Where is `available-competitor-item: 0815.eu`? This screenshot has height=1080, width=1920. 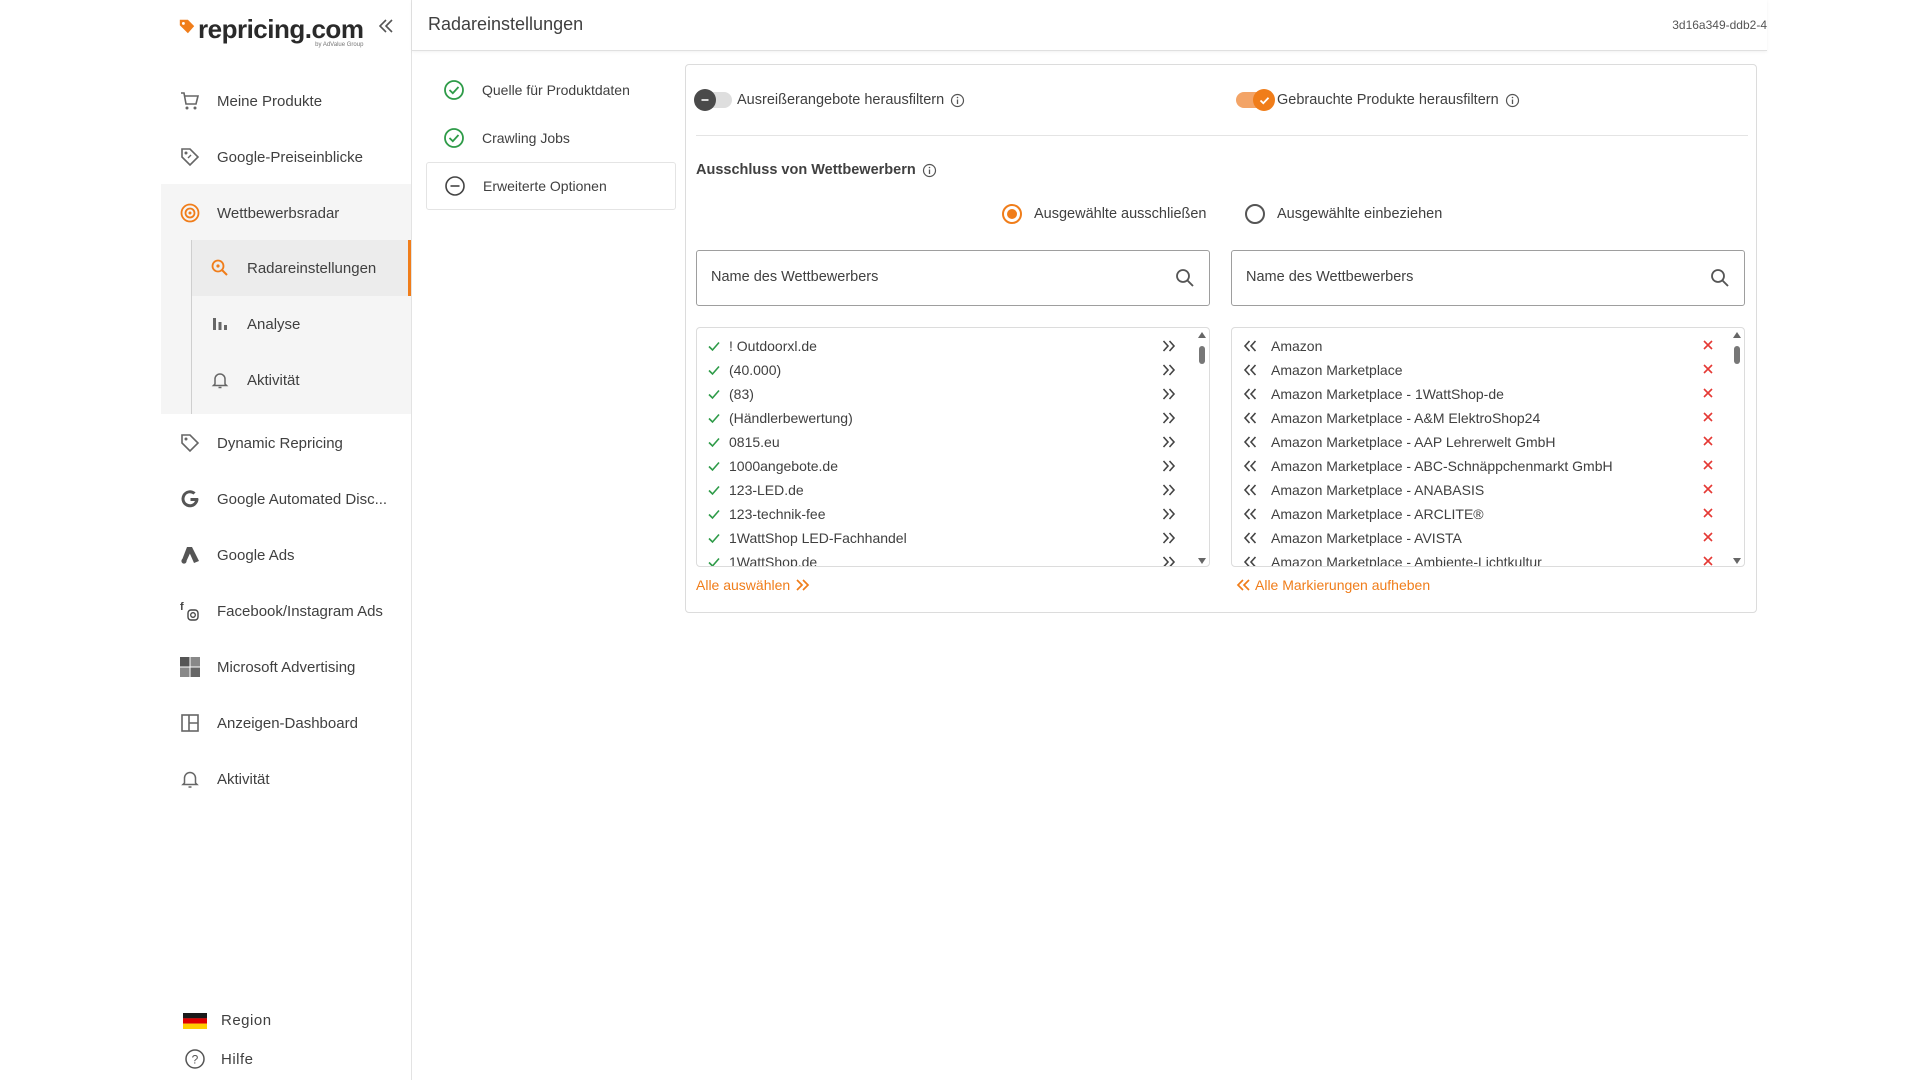
available-competitor-item: 0815.eu is located at coordinates (942, 442).